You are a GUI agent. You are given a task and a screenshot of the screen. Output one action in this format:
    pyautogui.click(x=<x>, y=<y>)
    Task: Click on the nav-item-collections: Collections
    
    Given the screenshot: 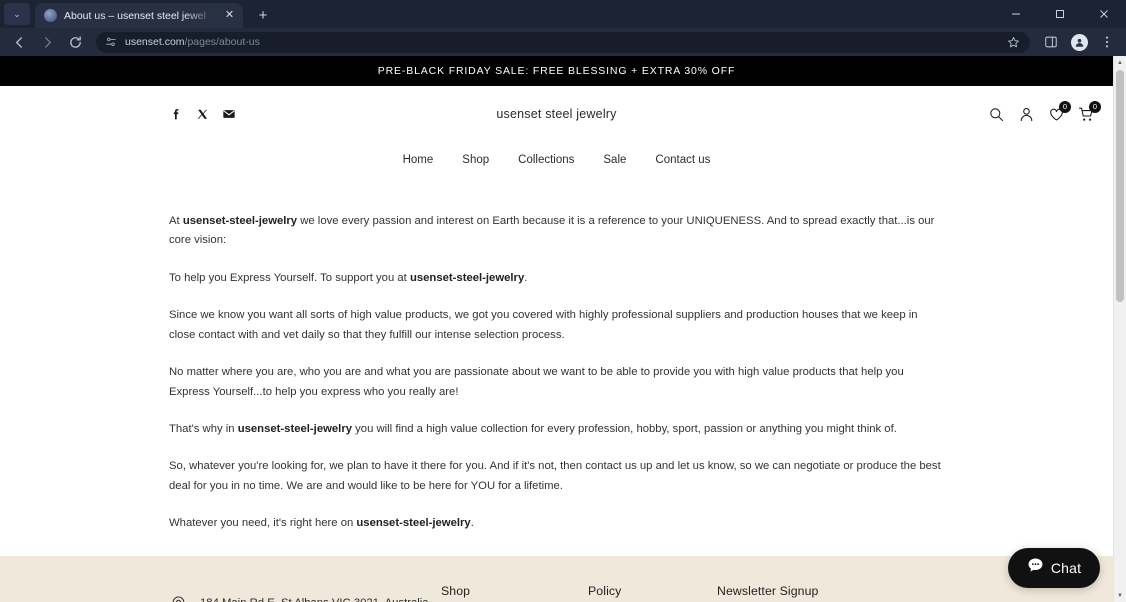 What is the action you would take?
    pyautogui.click(x=546, y=160)
    